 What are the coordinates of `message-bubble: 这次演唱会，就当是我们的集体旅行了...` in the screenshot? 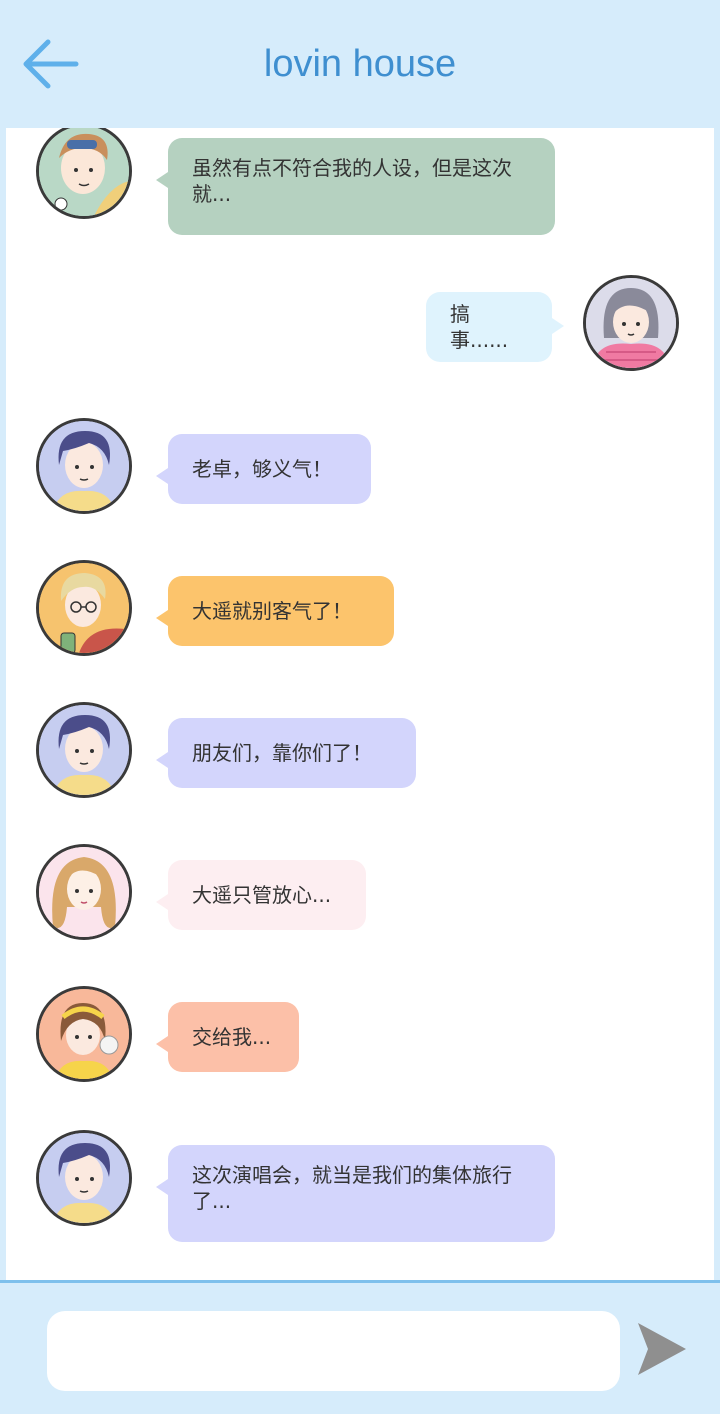 It's located at (355, 1193).